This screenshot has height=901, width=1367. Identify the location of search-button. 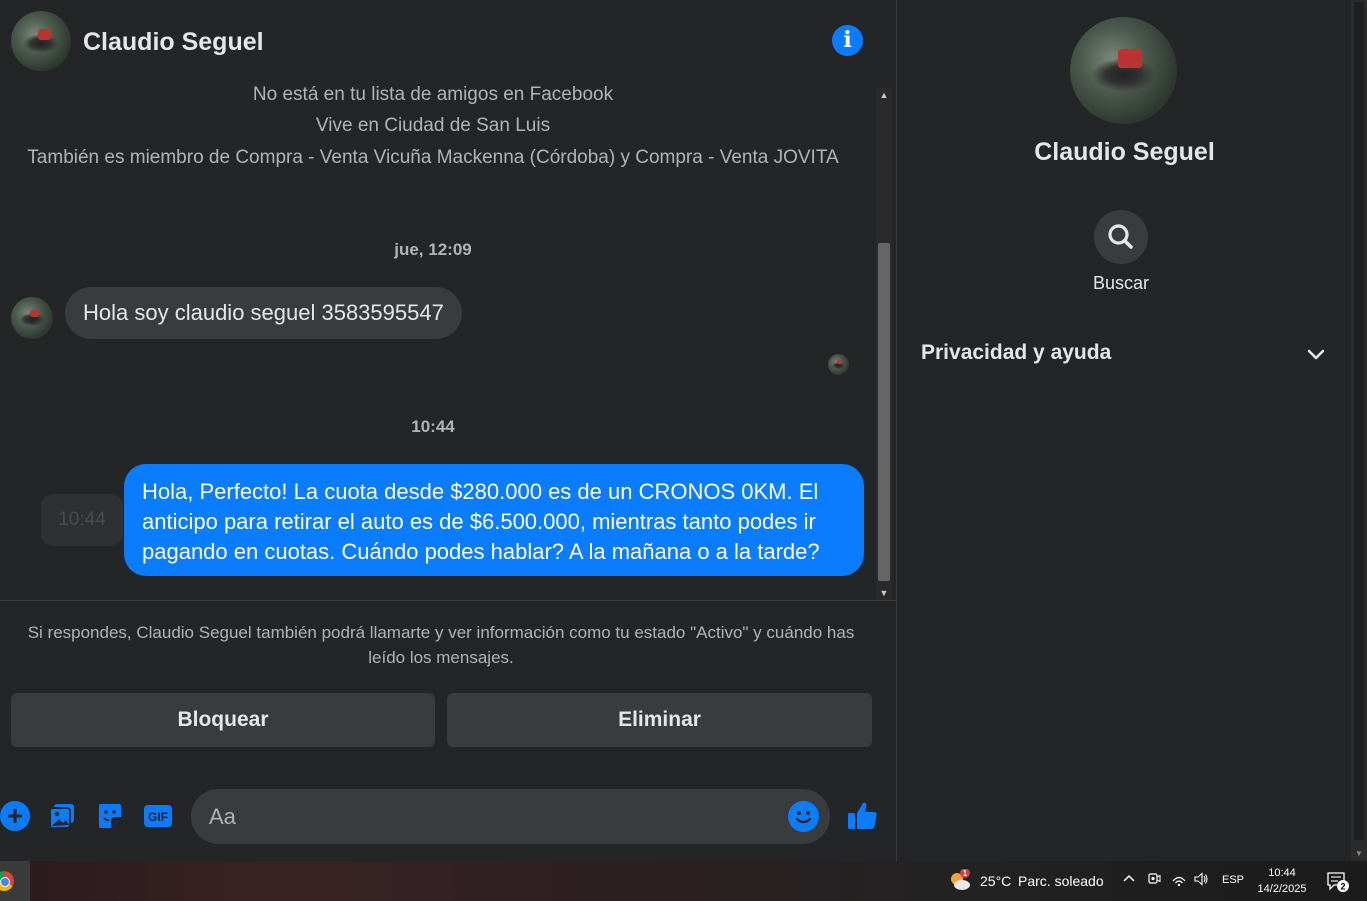
(1121, 237).